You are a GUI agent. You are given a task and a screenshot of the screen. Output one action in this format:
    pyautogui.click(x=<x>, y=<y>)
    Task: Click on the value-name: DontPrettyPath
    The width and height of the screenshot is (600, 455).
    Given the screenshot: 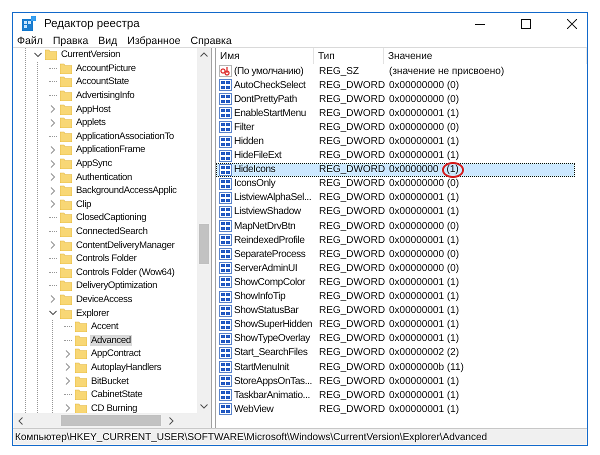 What is the action you would take?
    pyautogui.click(x=265, y=99)
    